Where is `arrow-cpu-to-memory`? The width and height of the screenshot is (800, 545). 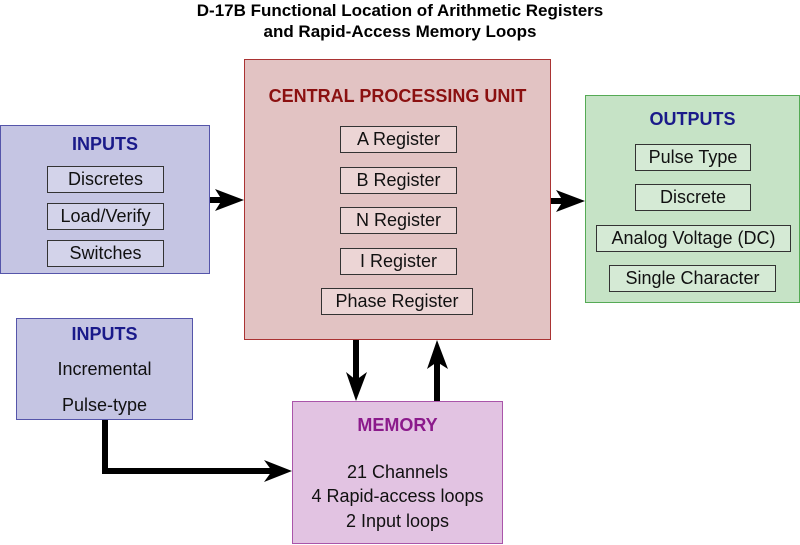 arrow-cpu-to-memory is located at coordinates (356, 370).